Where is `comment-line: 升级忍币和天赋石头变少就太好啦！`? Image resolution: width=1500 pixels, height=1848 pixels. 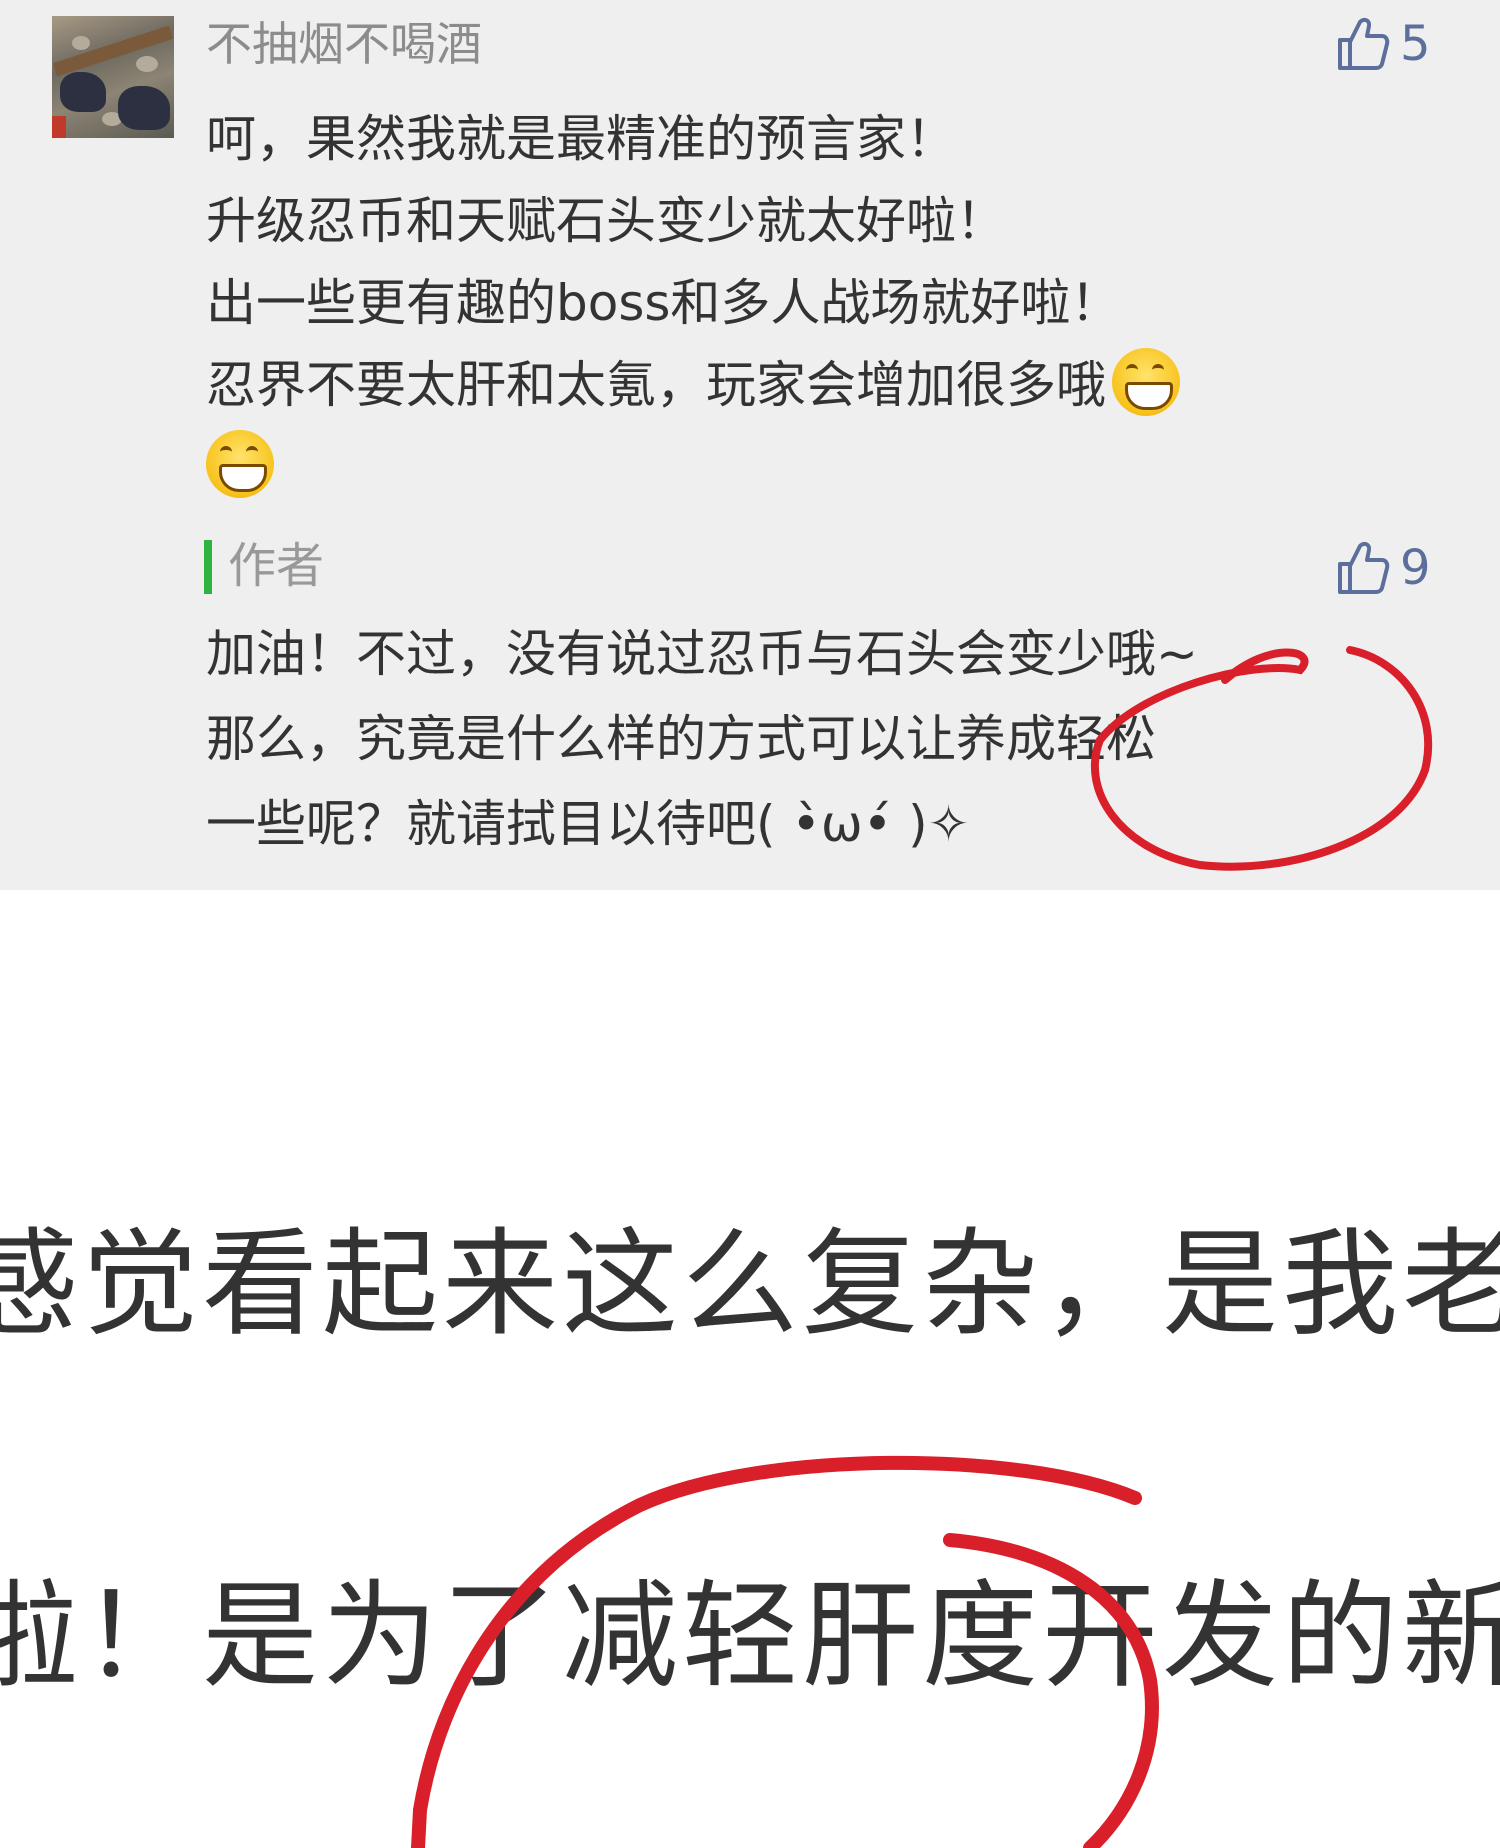
comment-line: 升级忍币和天赋石头变少就太好啦！ is located at coordinates (606, 221).